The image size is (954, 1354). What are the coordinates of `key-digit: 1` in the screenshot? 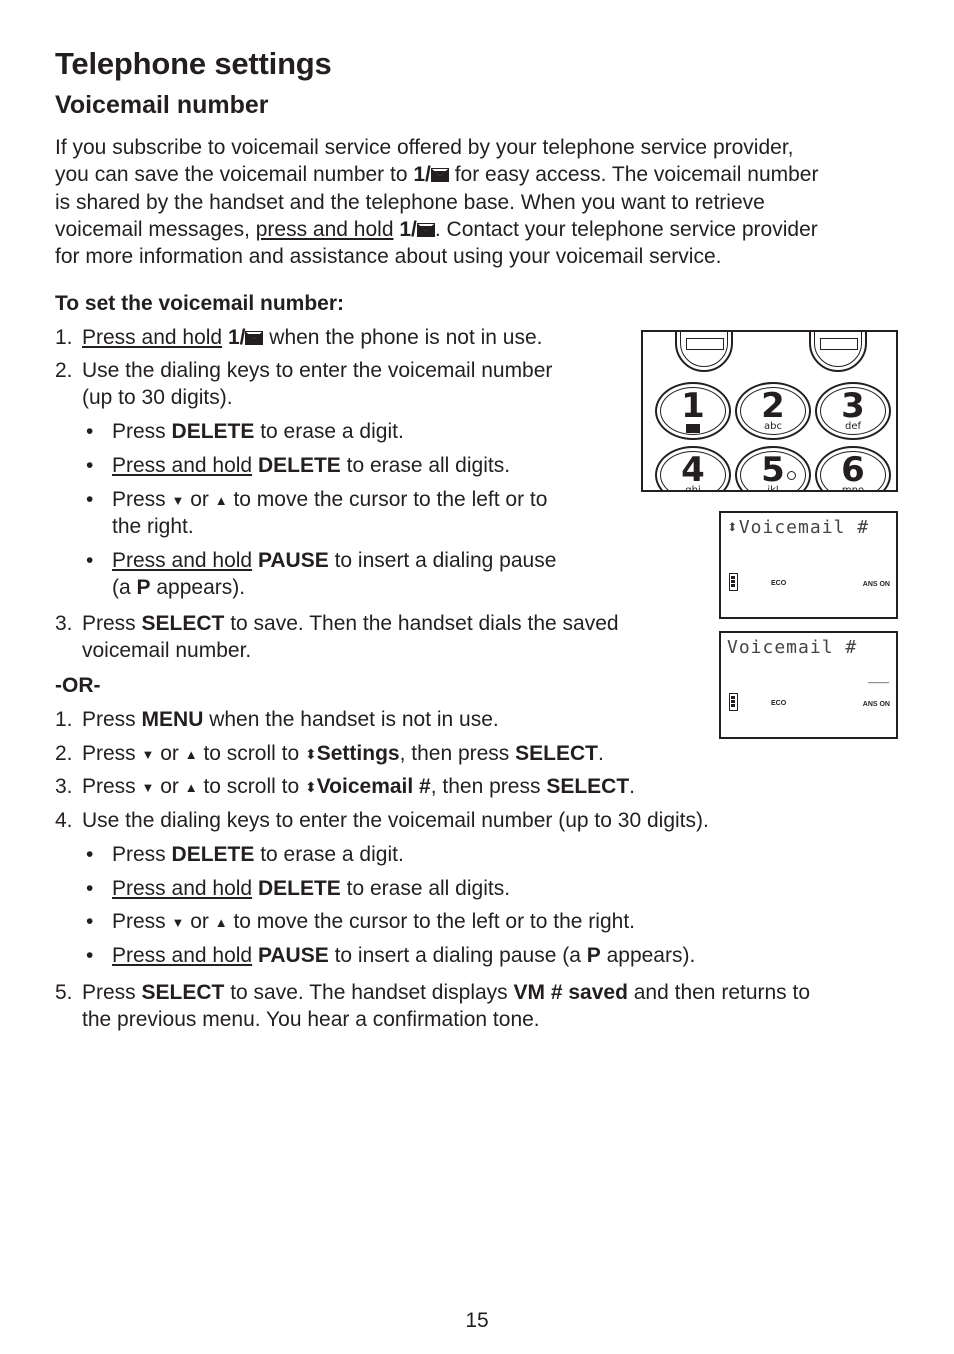 It's located at (693, 406).